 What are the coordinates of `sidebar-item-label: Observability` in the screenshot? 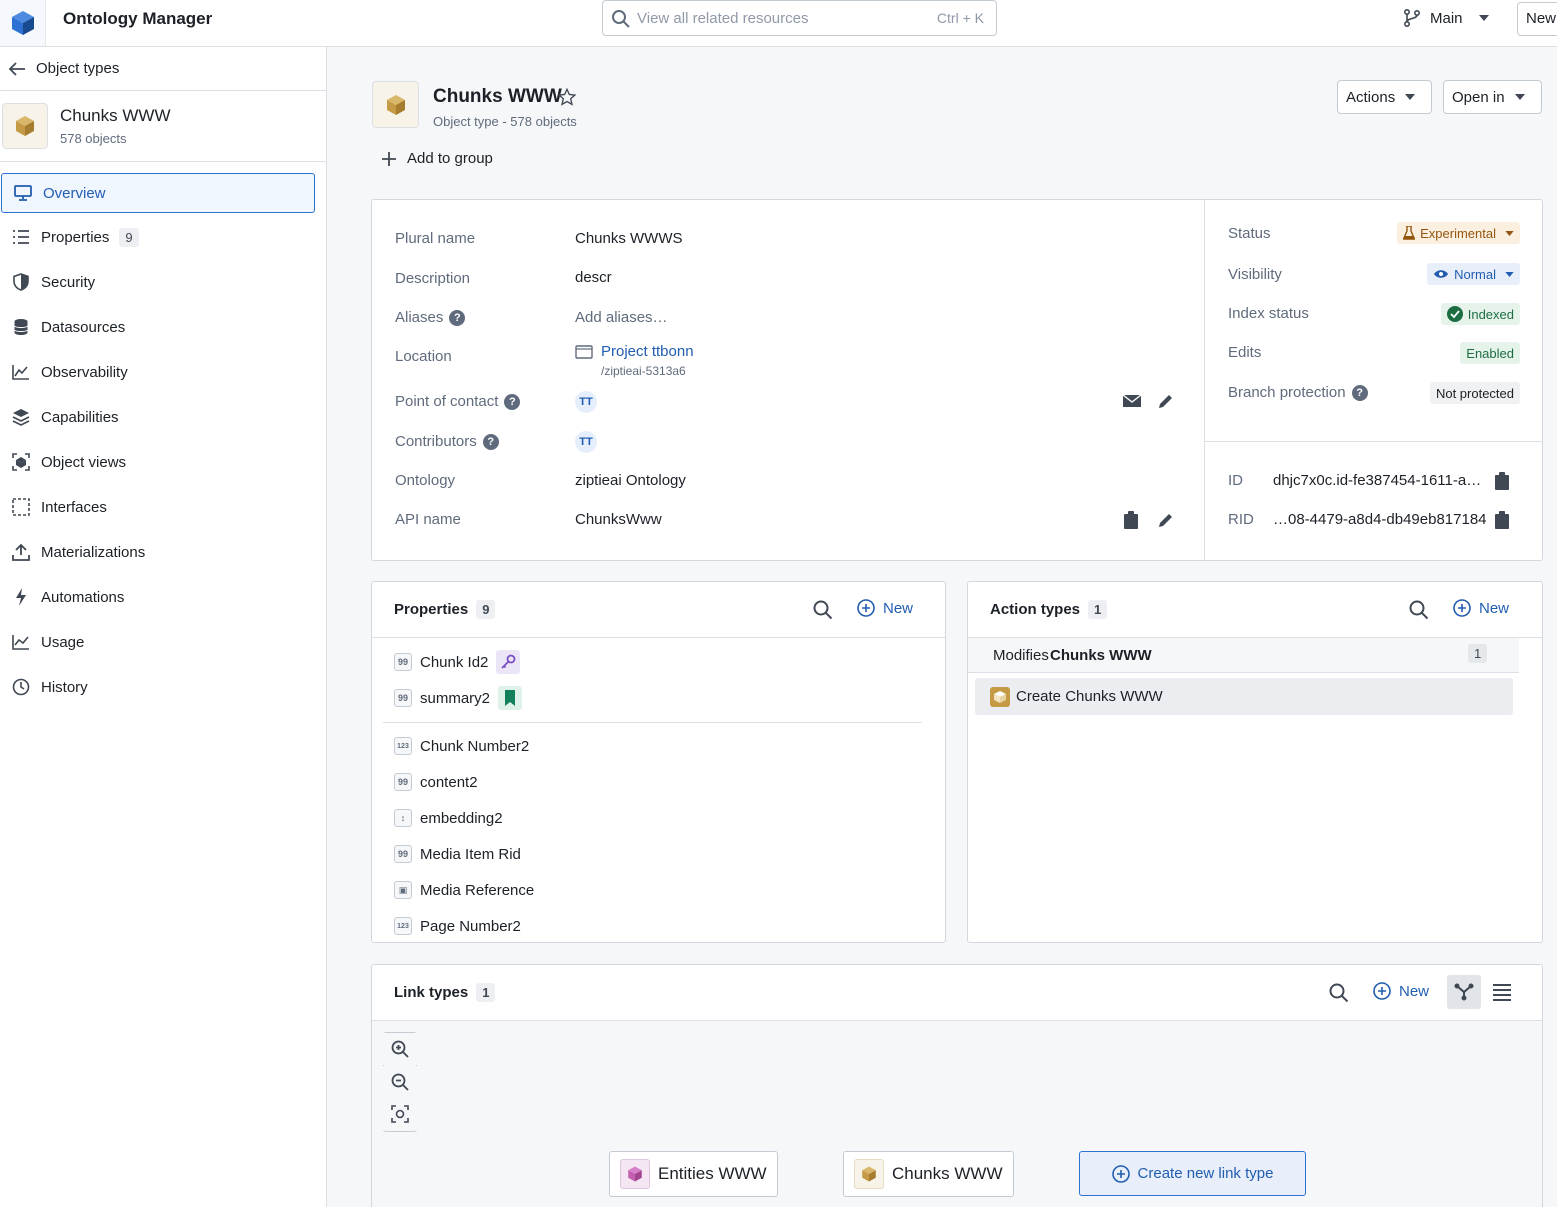 It's located at (84, 372).